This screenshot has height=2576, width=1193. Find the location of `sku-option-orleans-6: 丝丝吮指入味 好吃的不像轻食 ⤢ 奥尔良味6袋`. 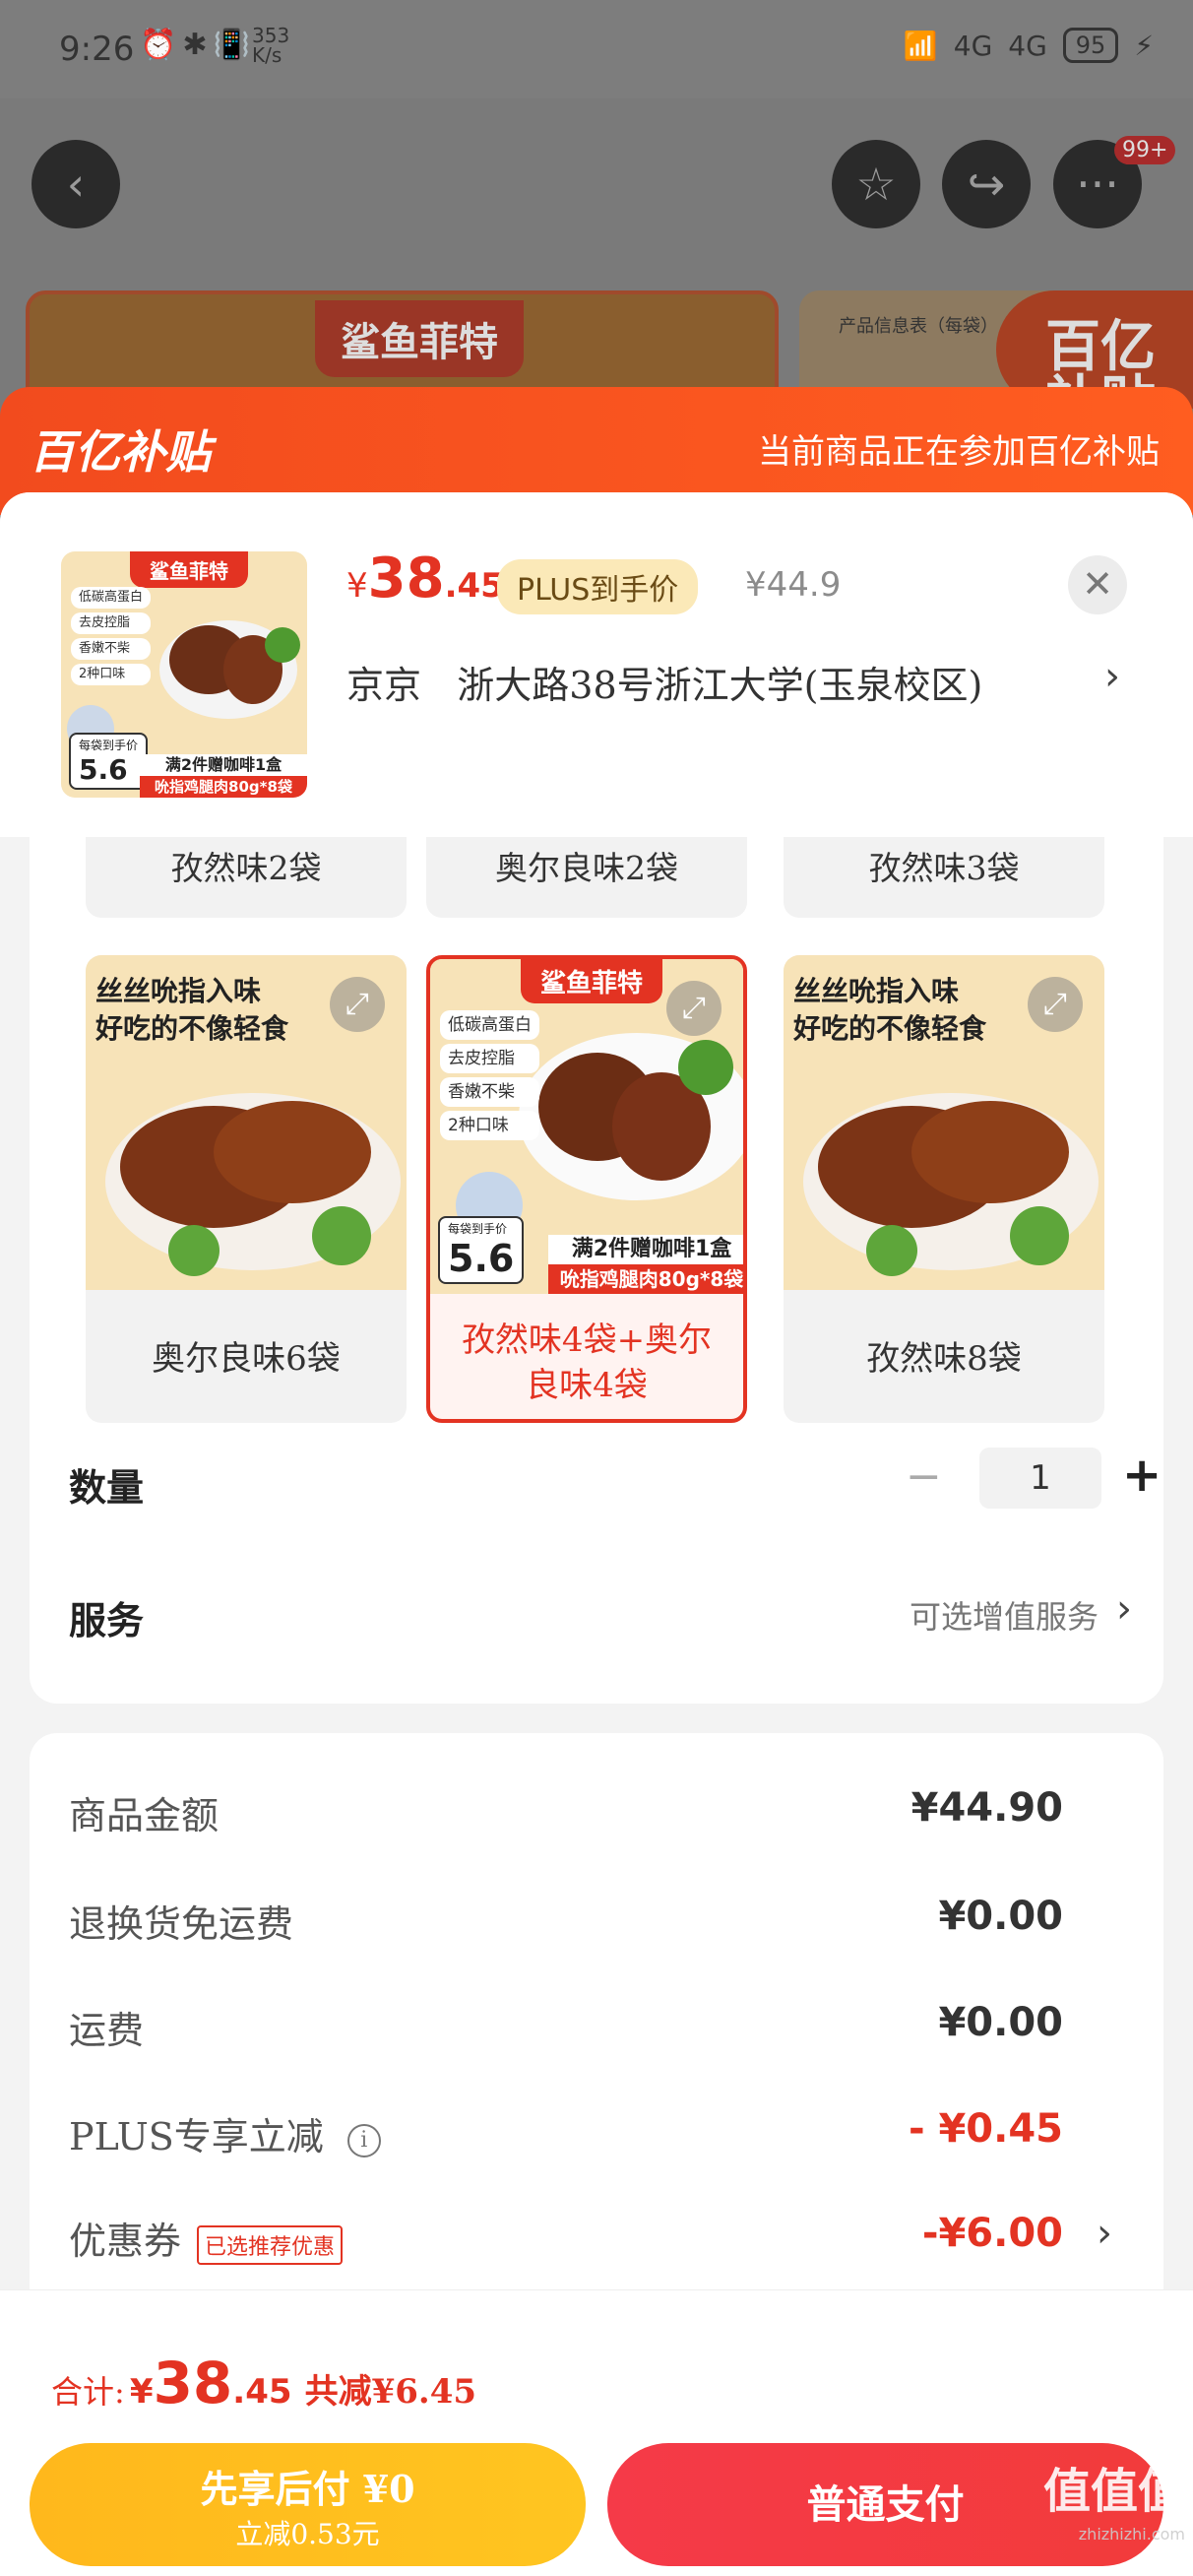

sku-option-orleans-6: 丝丝吮指入味 好吃的不像轻食 ⤢ 奥尔良味6袋 is located at coordinates (246, 1189).